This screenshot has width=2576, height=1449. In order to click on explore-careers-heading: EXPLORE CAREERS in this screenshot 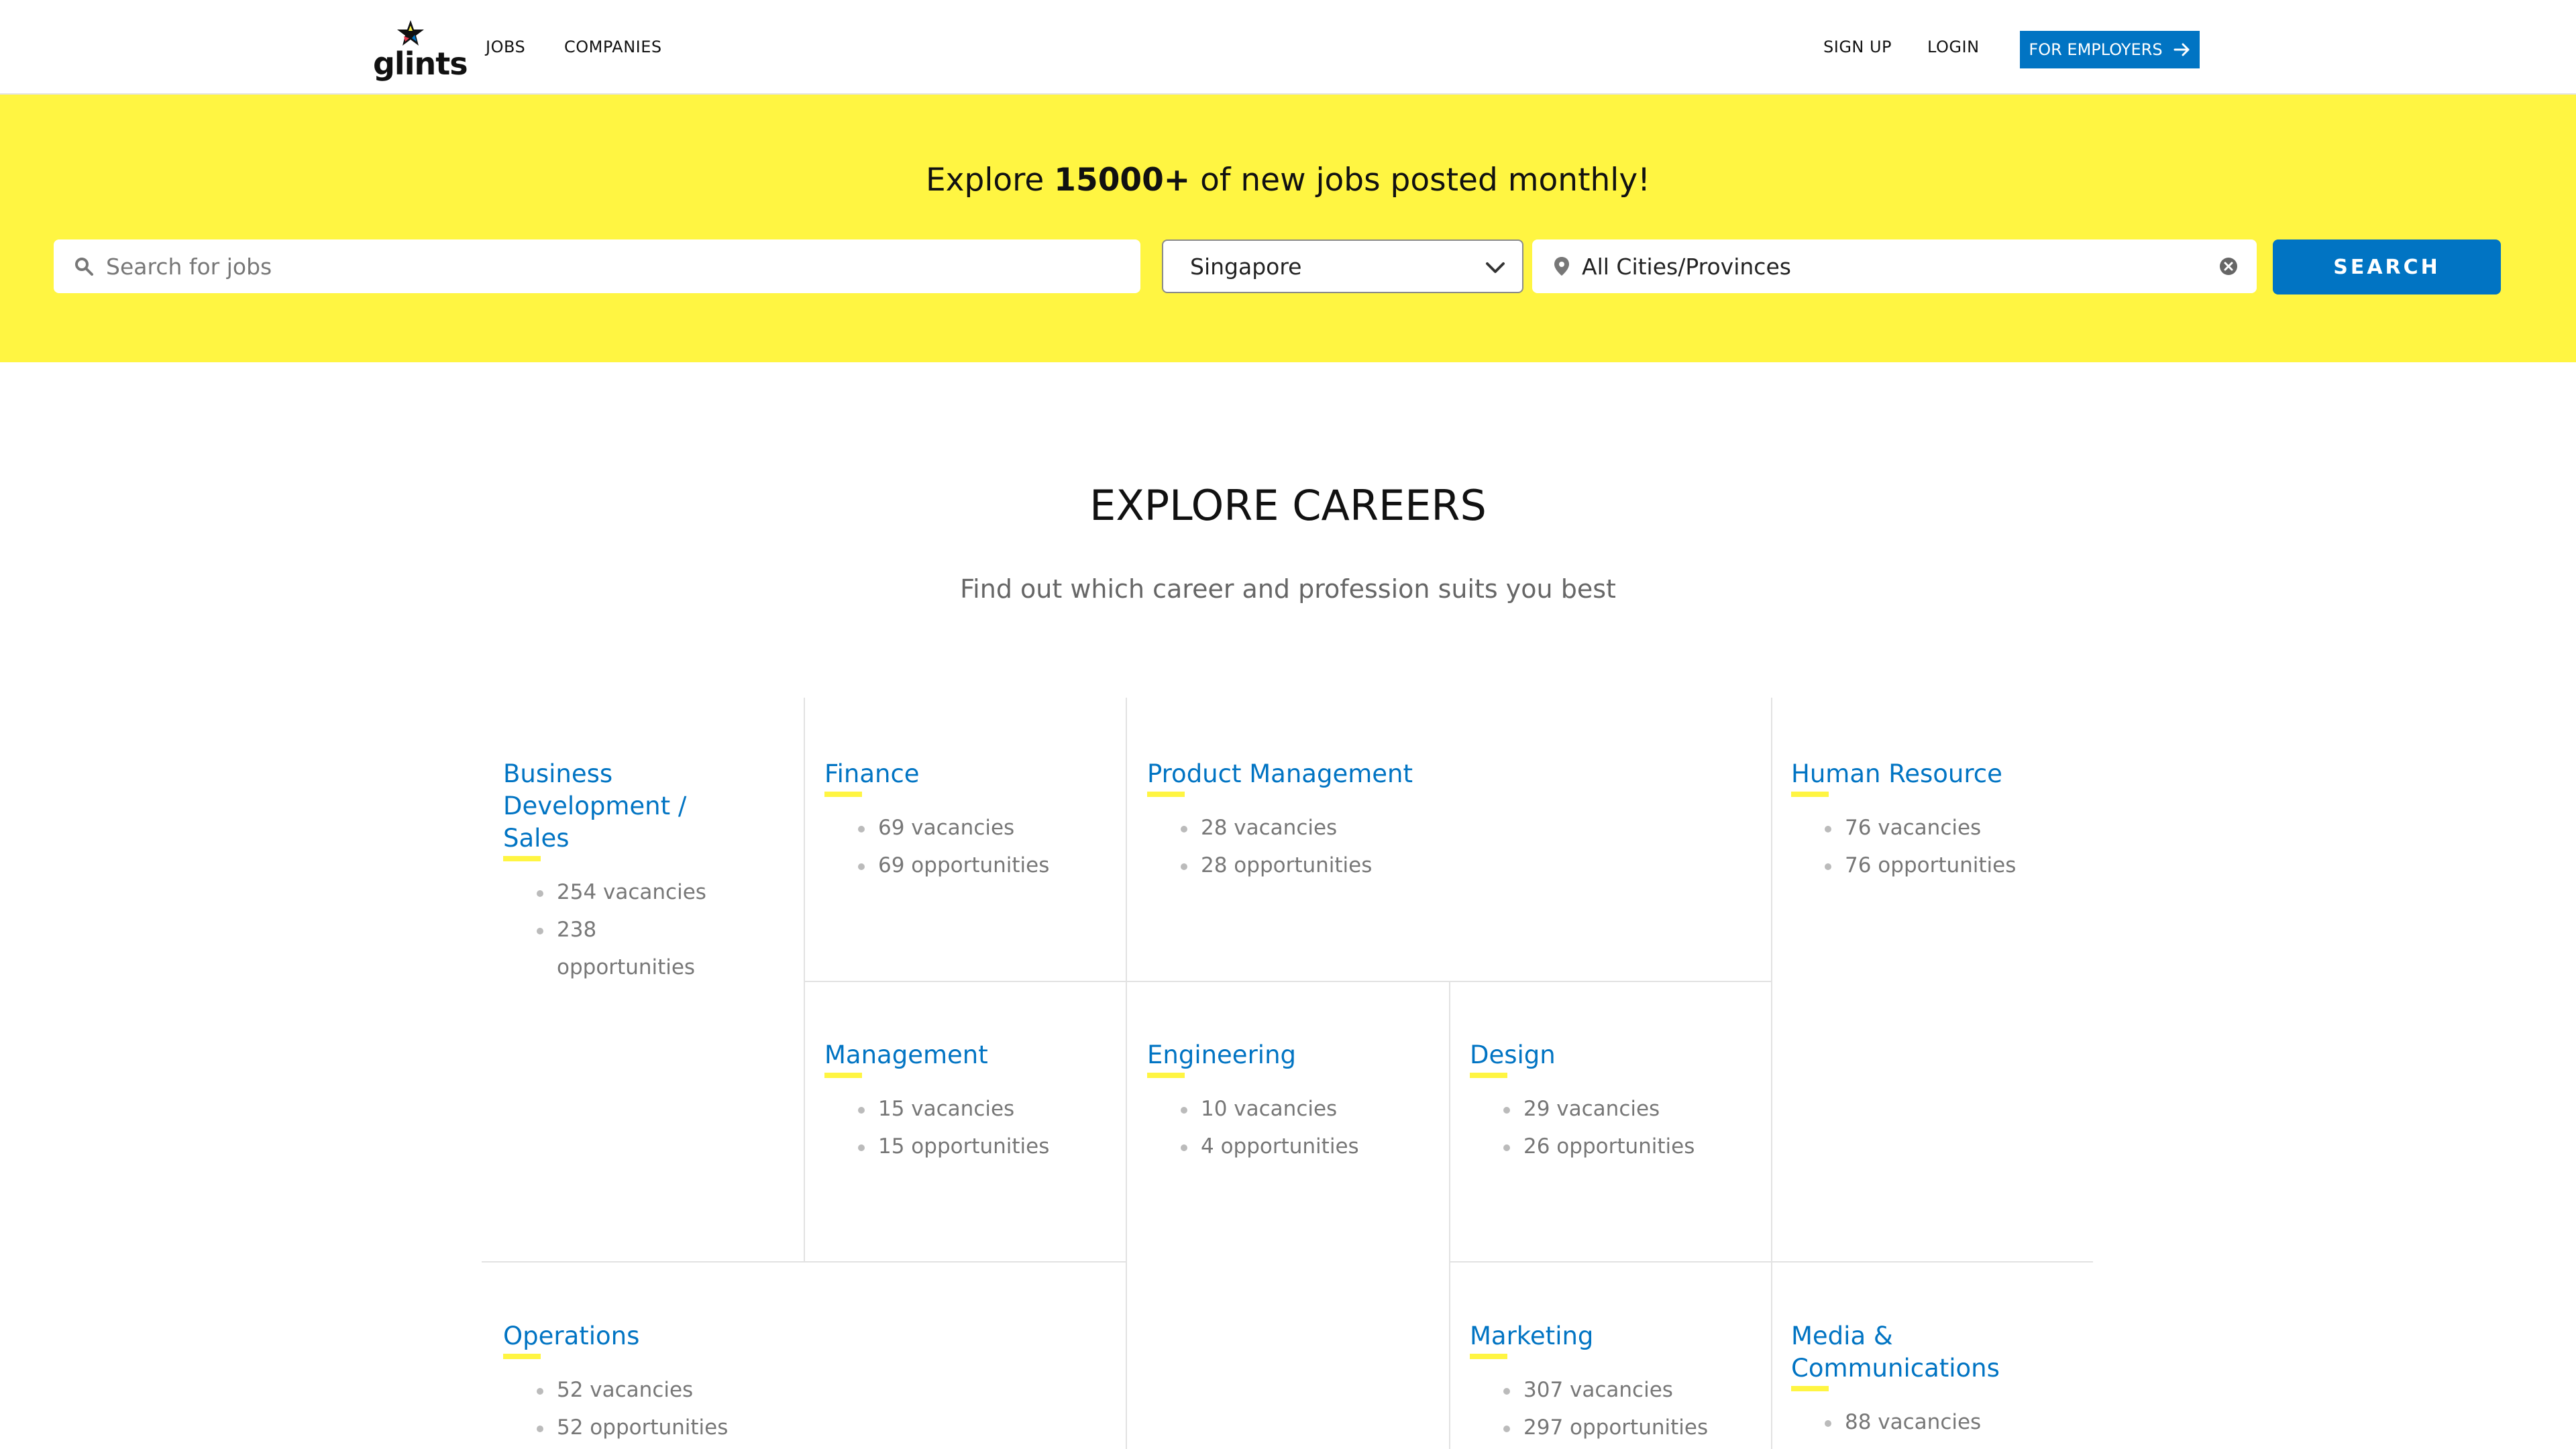, I will do `click(1288, 505)`.